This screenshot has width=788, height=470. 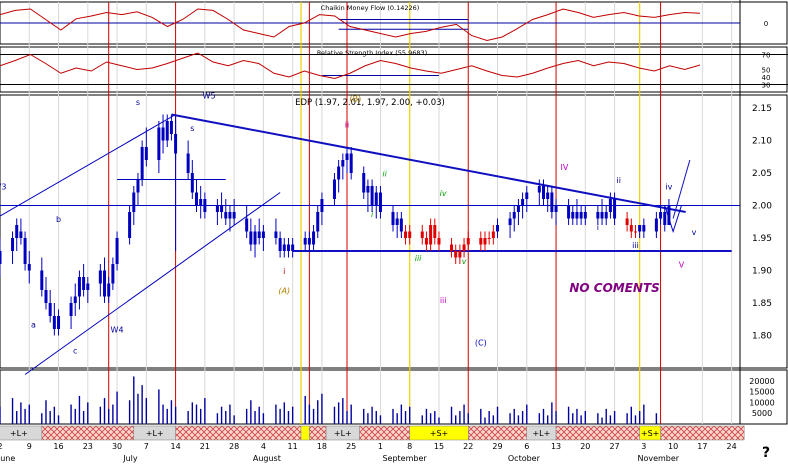 What do you see at coordinates (497, 446) in the screenshot?
I see `x-tick-label: 29` at bounding box center [497, 446].